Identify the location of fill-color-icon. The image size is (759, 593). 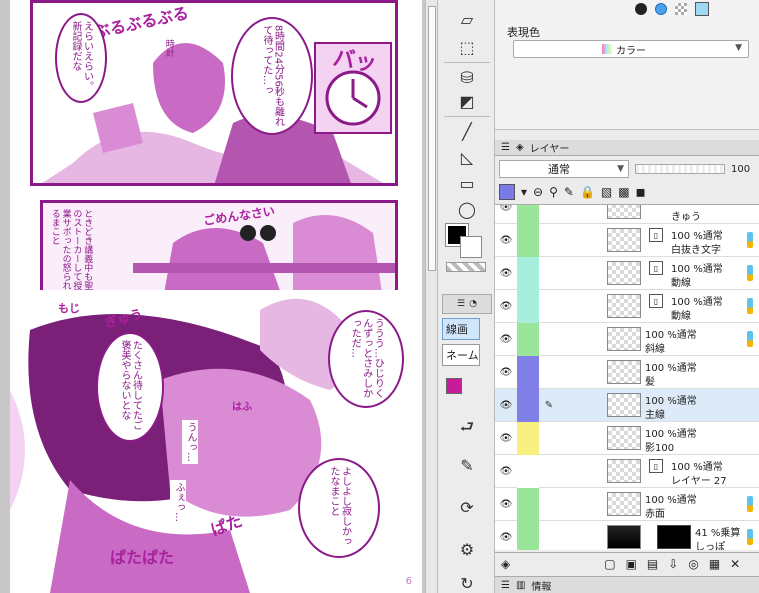
(702, 9).